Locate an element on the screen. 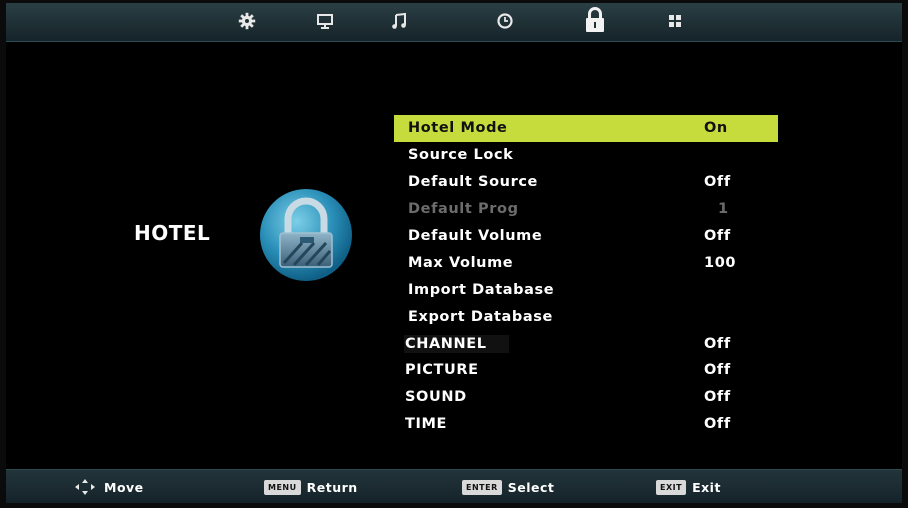 This screenshot has height=508, width=908. menu-item-value: On is located at coordinates (716, 128).